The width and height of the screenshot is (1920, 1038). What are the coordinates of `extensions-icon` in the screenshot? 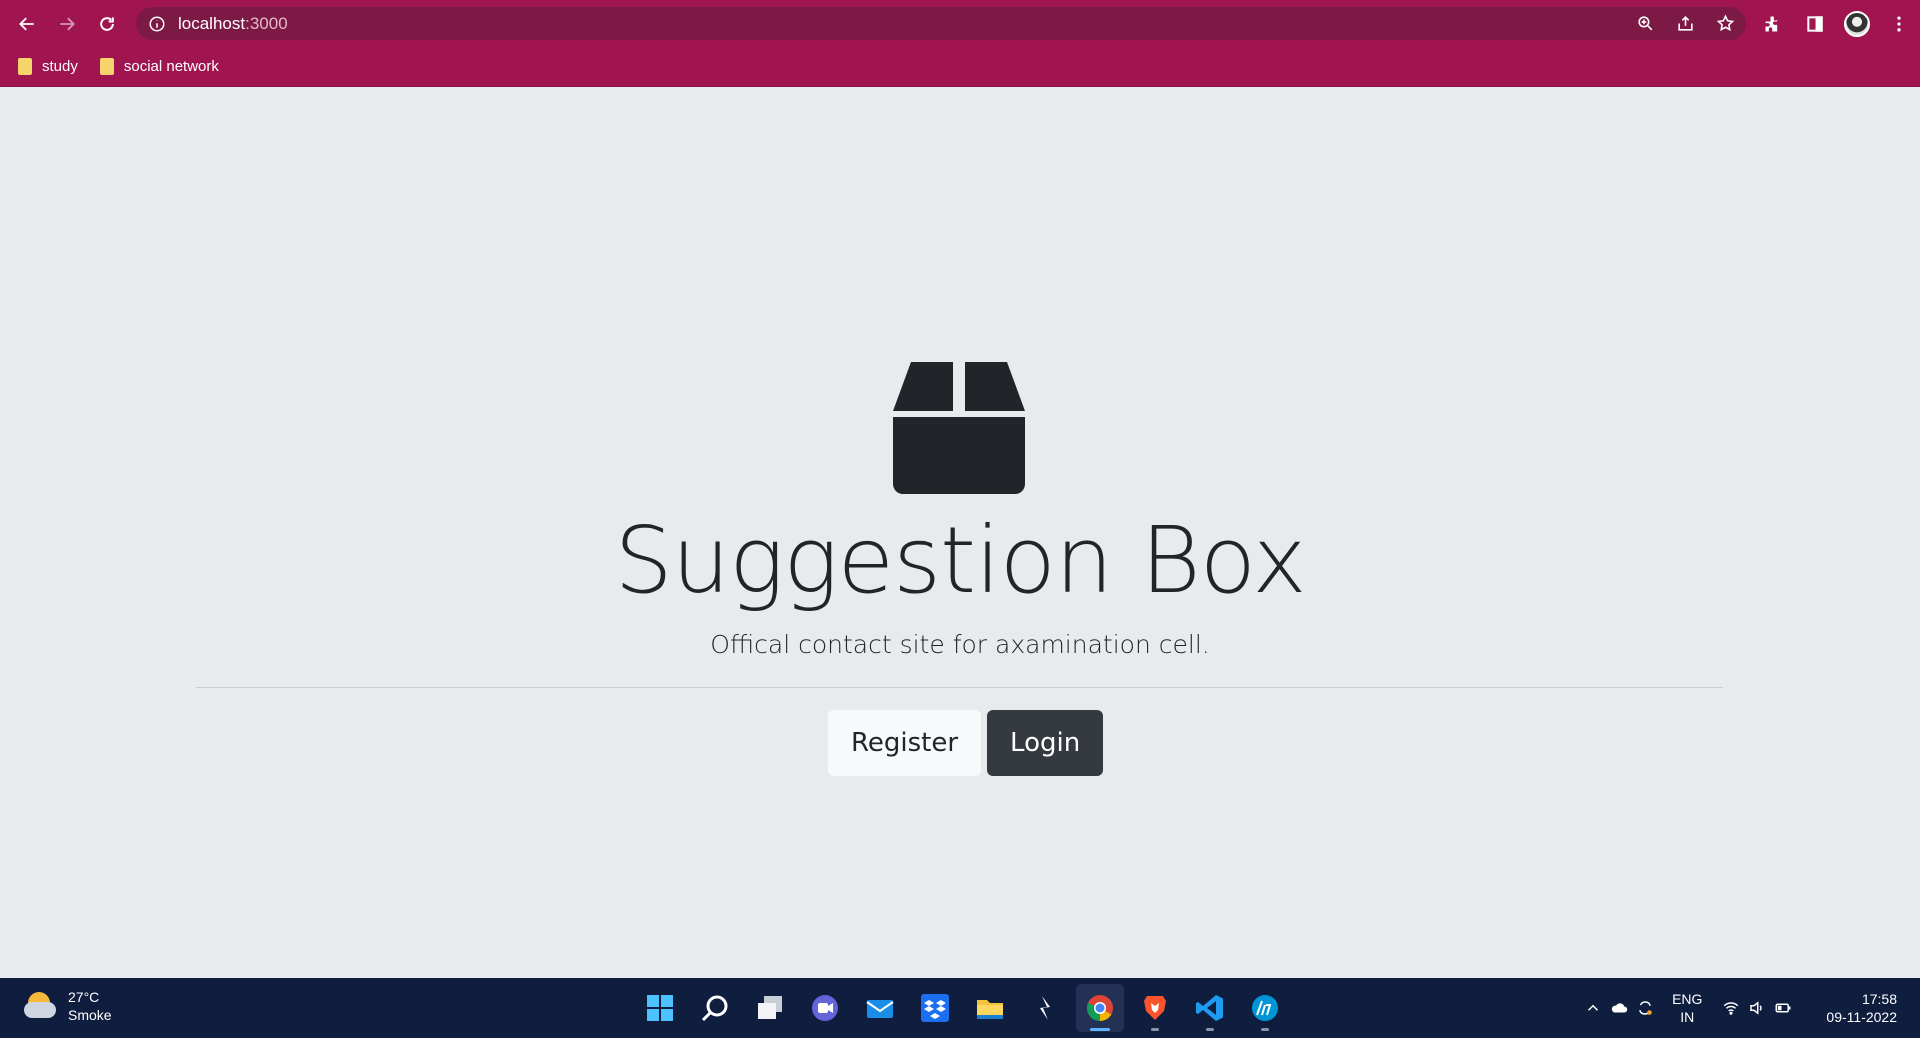 It's located at (1773, 24).